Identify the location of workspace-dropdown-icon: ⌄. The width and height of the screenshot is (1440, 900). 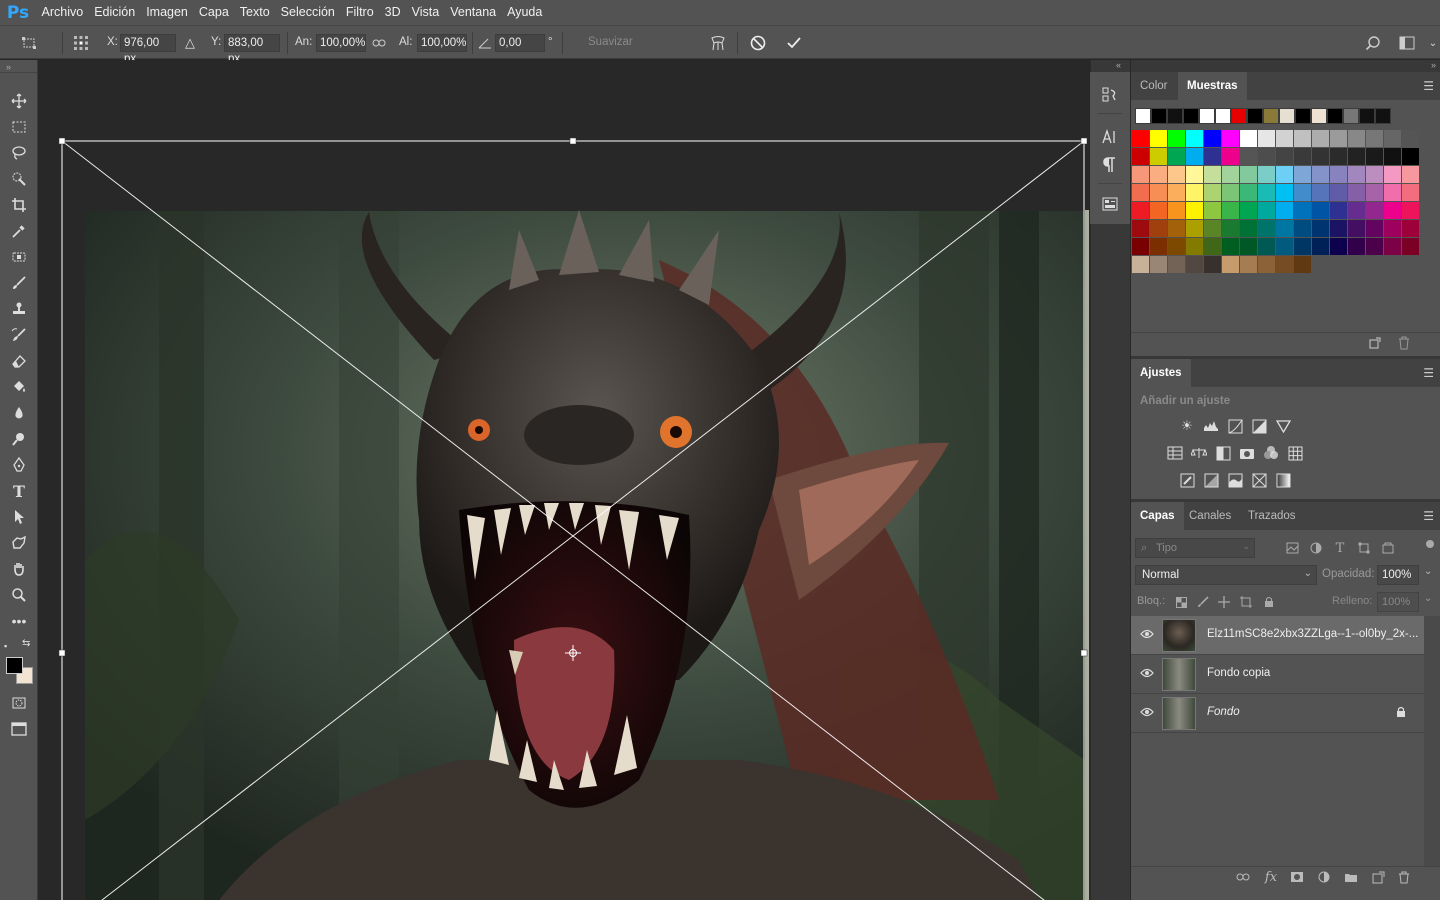
(1432, 43).